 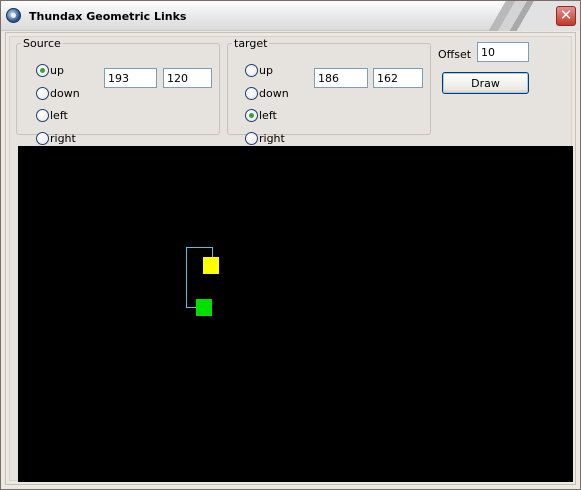 I want to click on source-radio-down: down, so click(x=58, y=93).